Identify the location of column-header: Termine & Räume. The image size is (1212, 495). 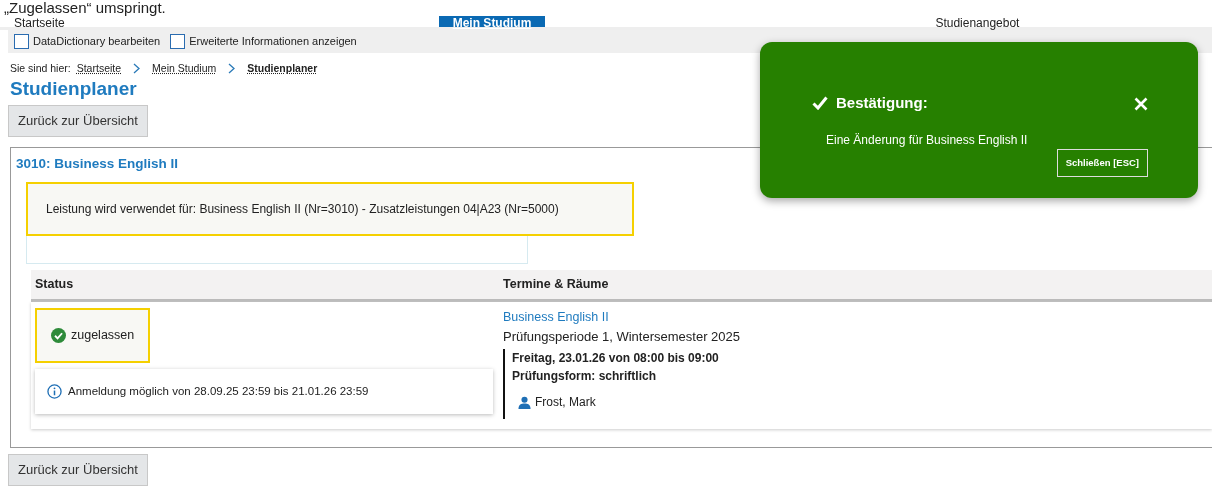
(556, 284).